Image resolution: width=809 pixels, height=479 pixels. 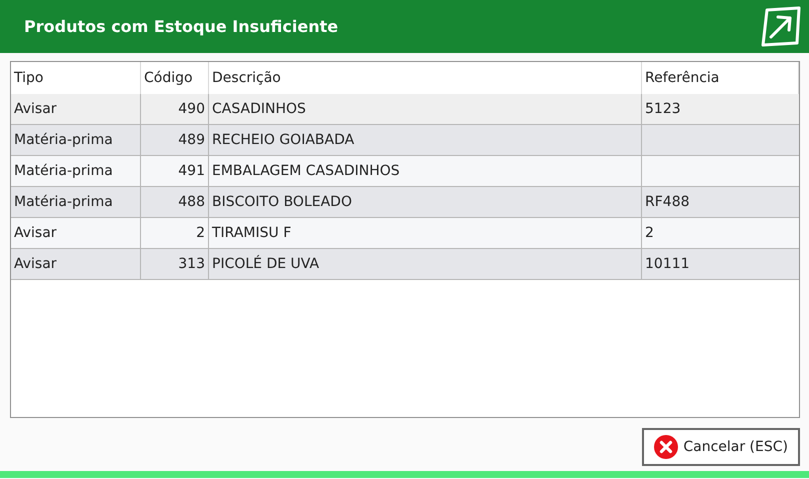 What do you see at coordinates (425, 109) in the screenshot?
I see `table-cell: CASADINHOS` at bounding box center [425, 109].